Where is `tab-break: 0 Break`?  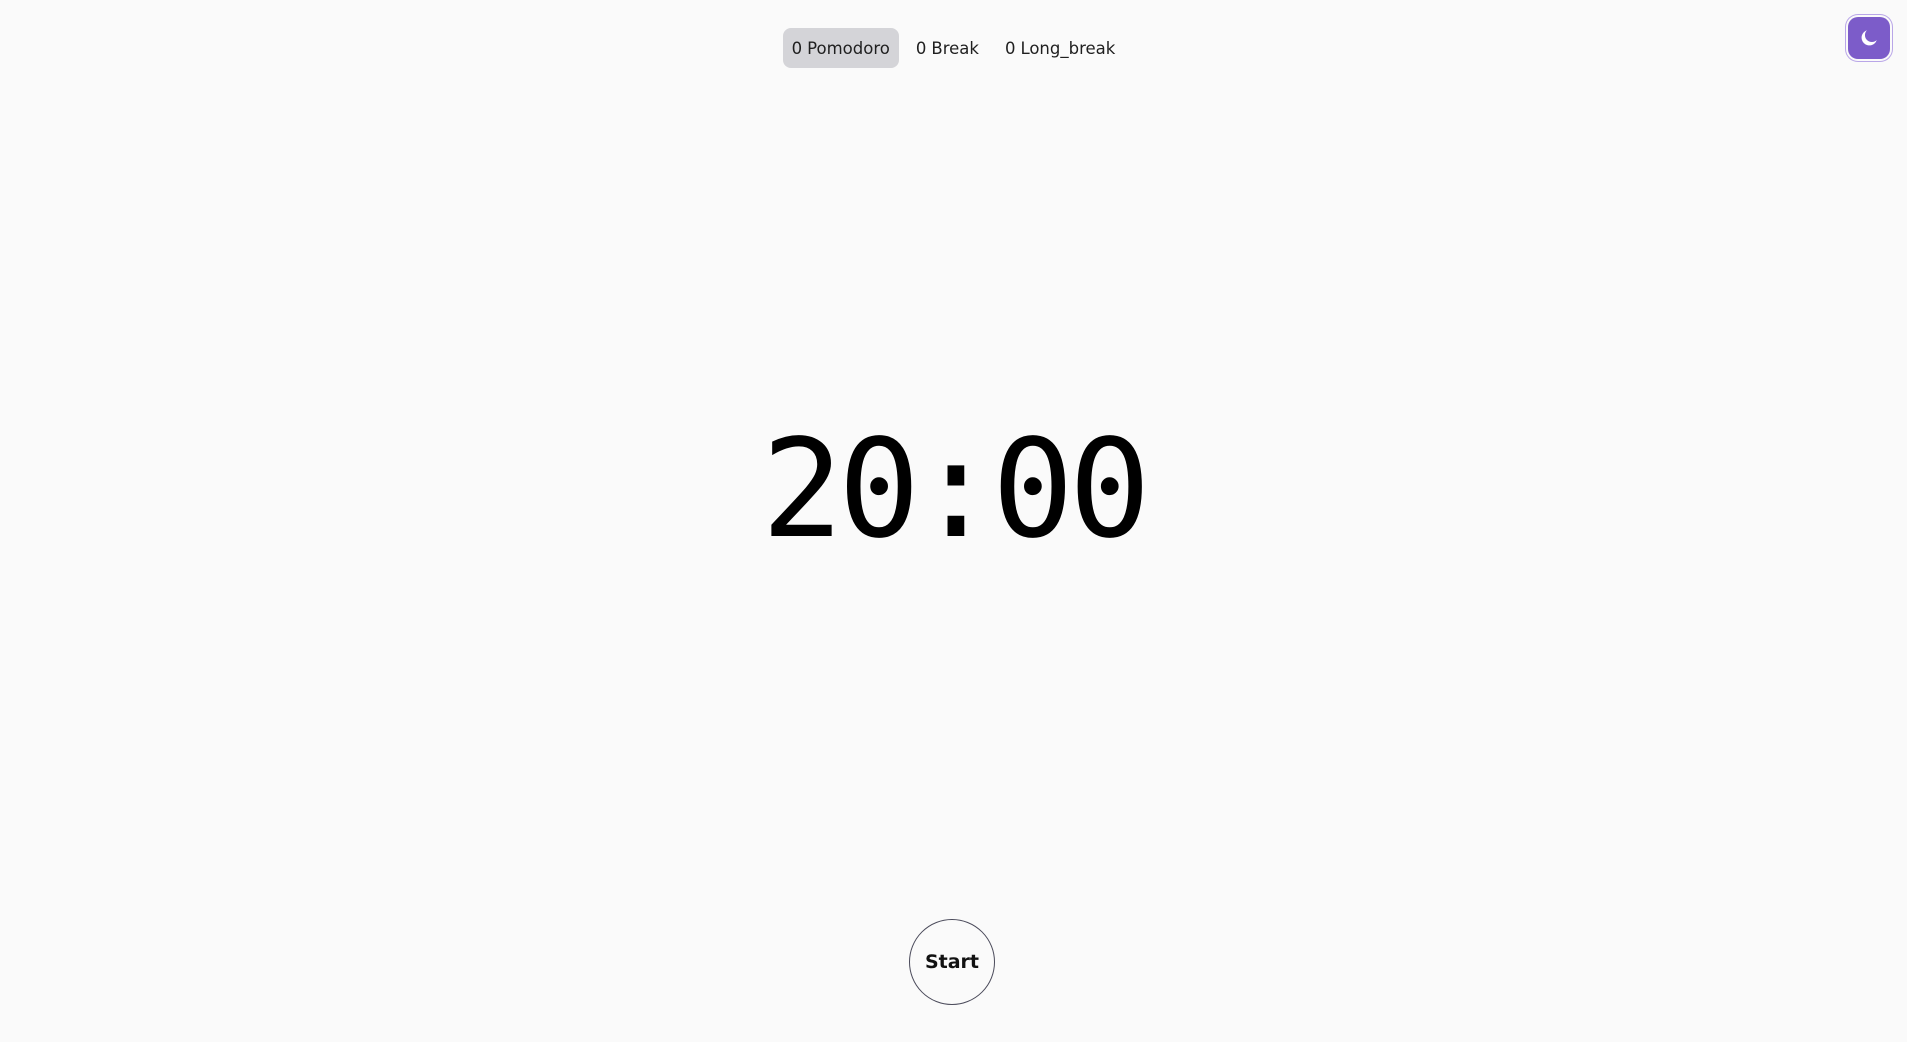 tab-break: 0 Break is located at coordinates (947, 48).